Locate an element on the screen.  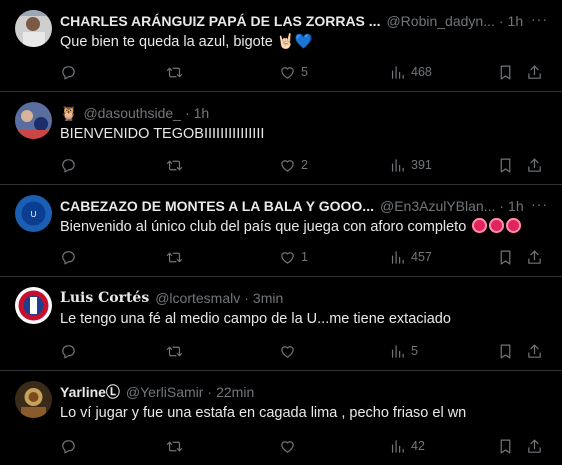
views-button: 5 is located at coordinates (403, 351).